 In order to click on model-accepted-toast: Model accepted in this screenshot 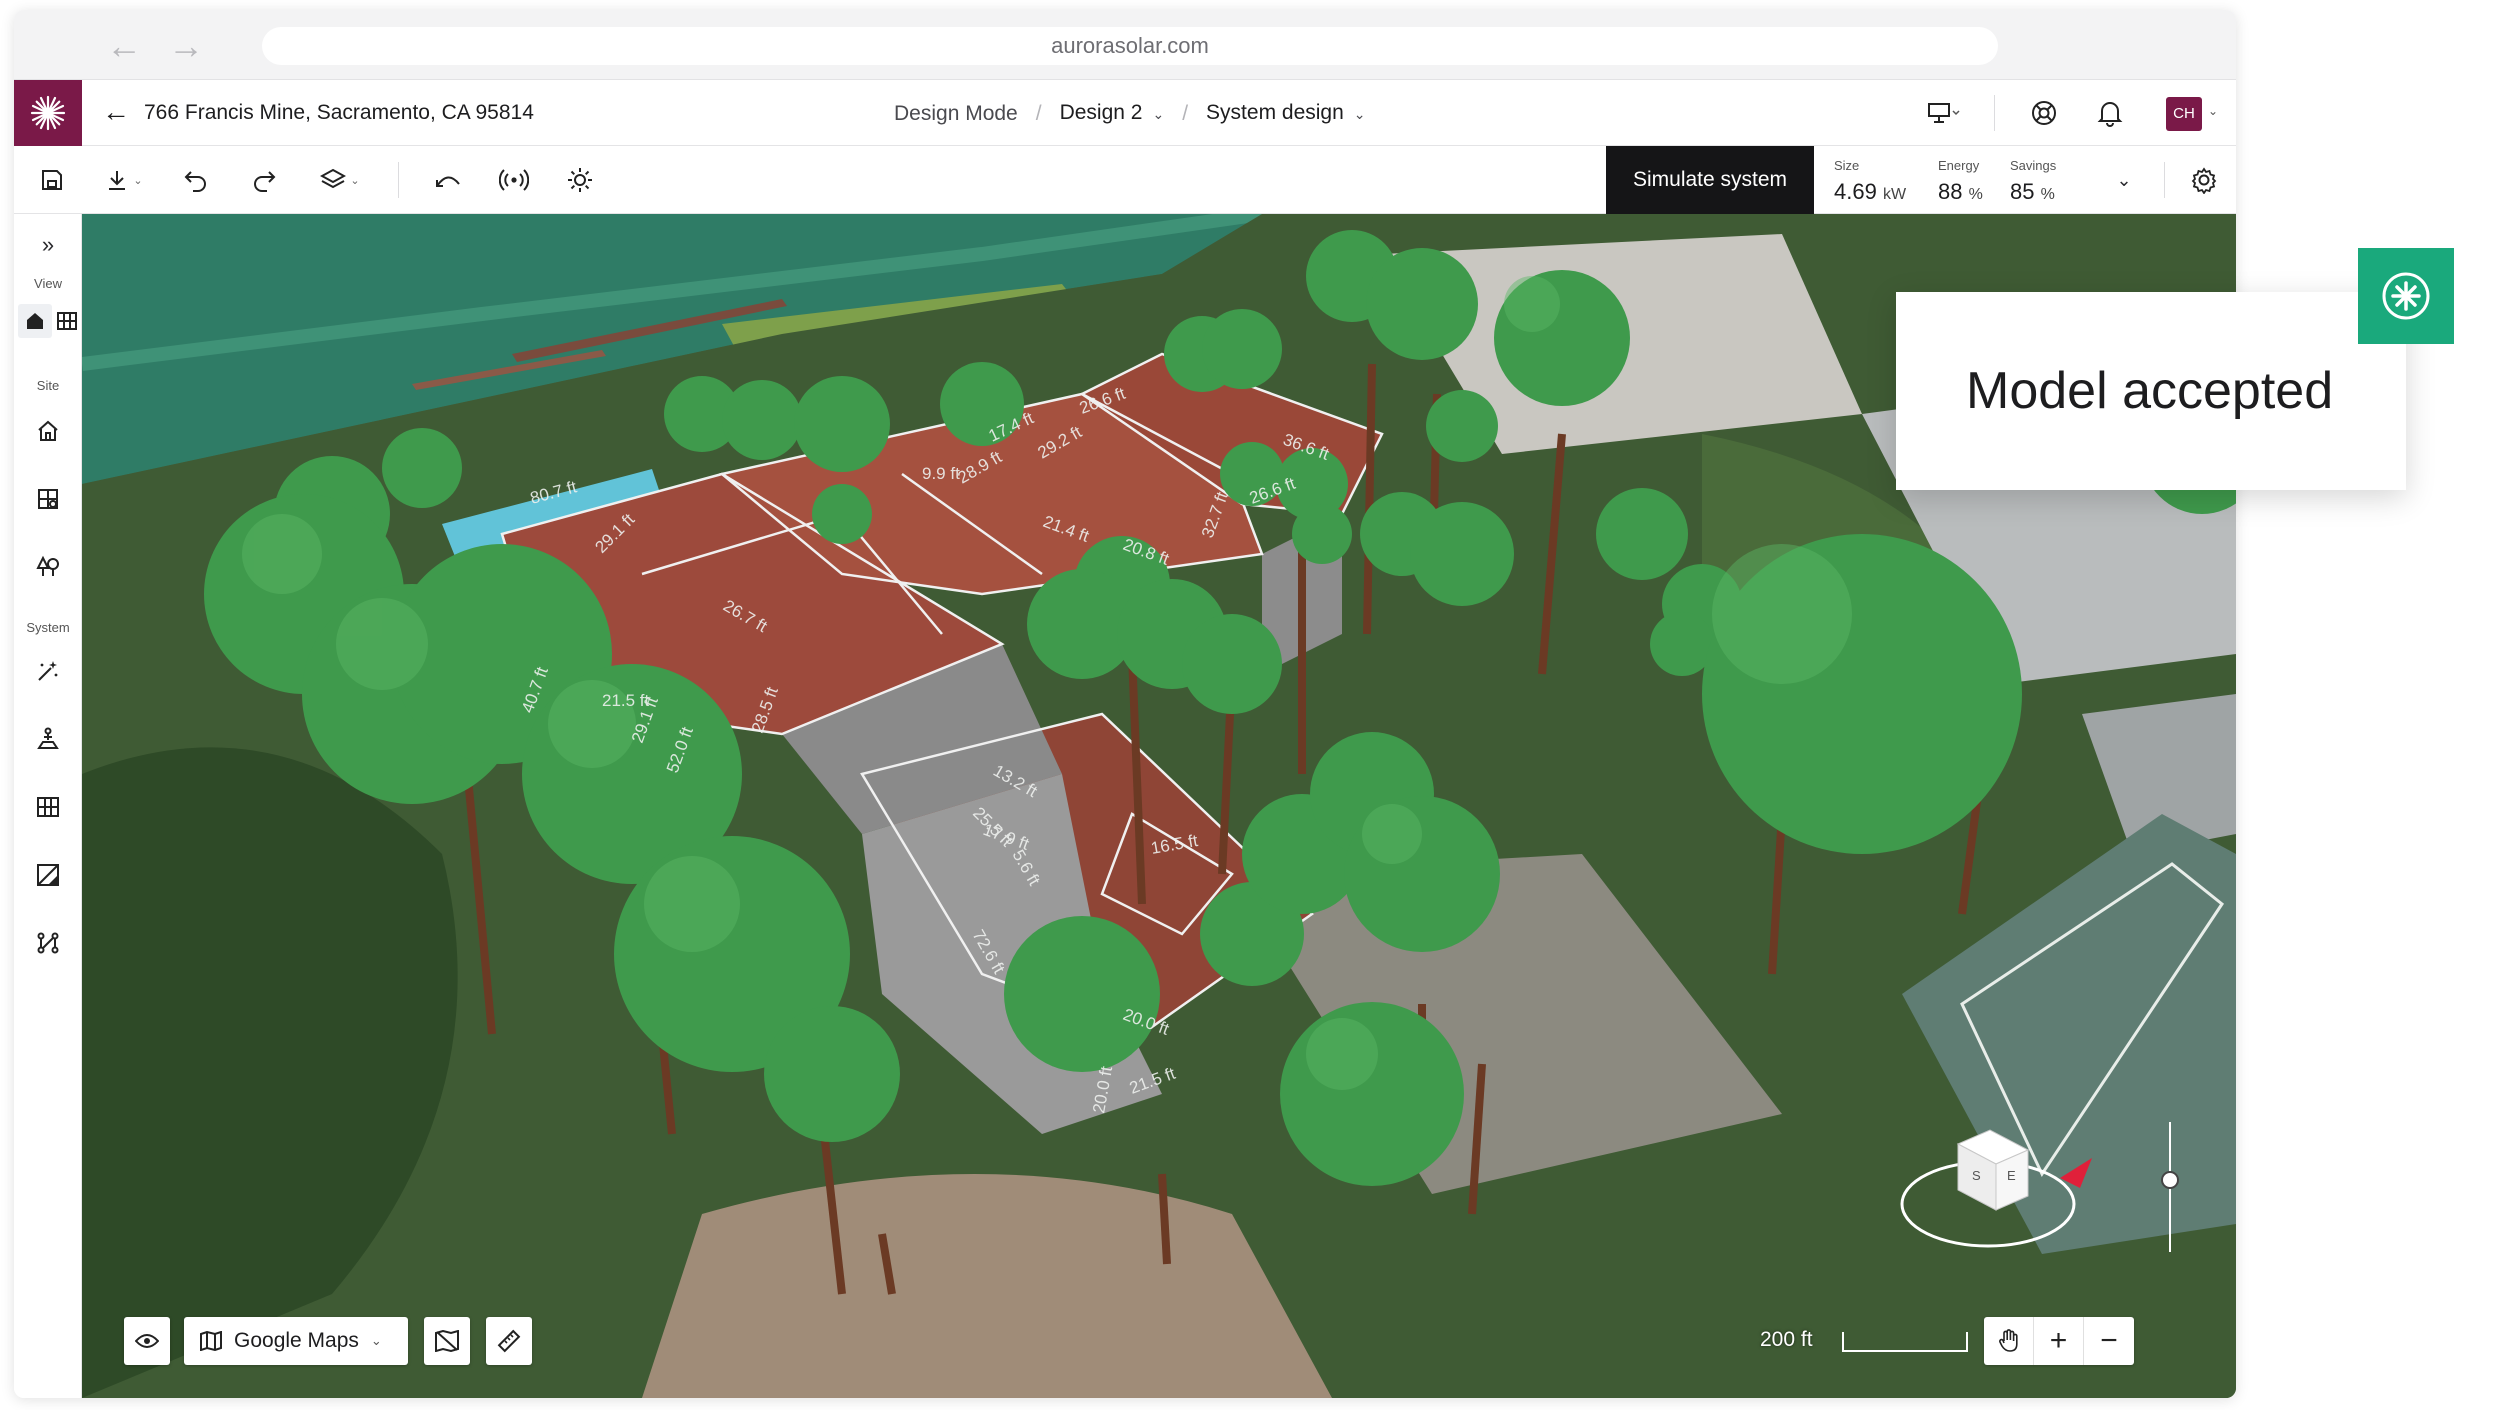, I will do `click(2151, 391)`.